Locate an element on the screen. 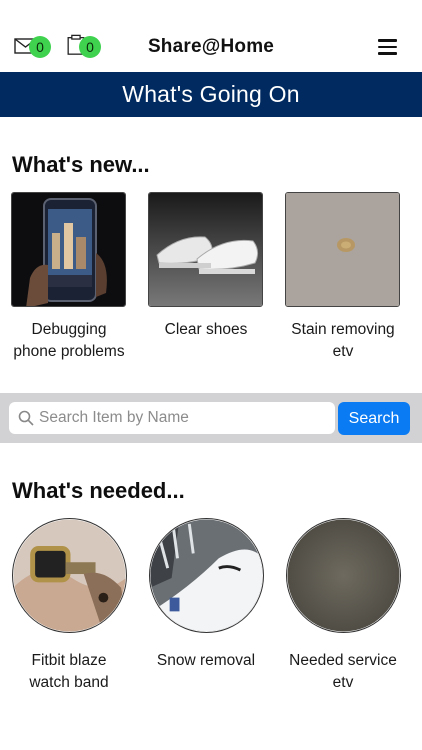 This screenshot has height=750, width=422. fabric-photo is located at coordinates (343, 575).